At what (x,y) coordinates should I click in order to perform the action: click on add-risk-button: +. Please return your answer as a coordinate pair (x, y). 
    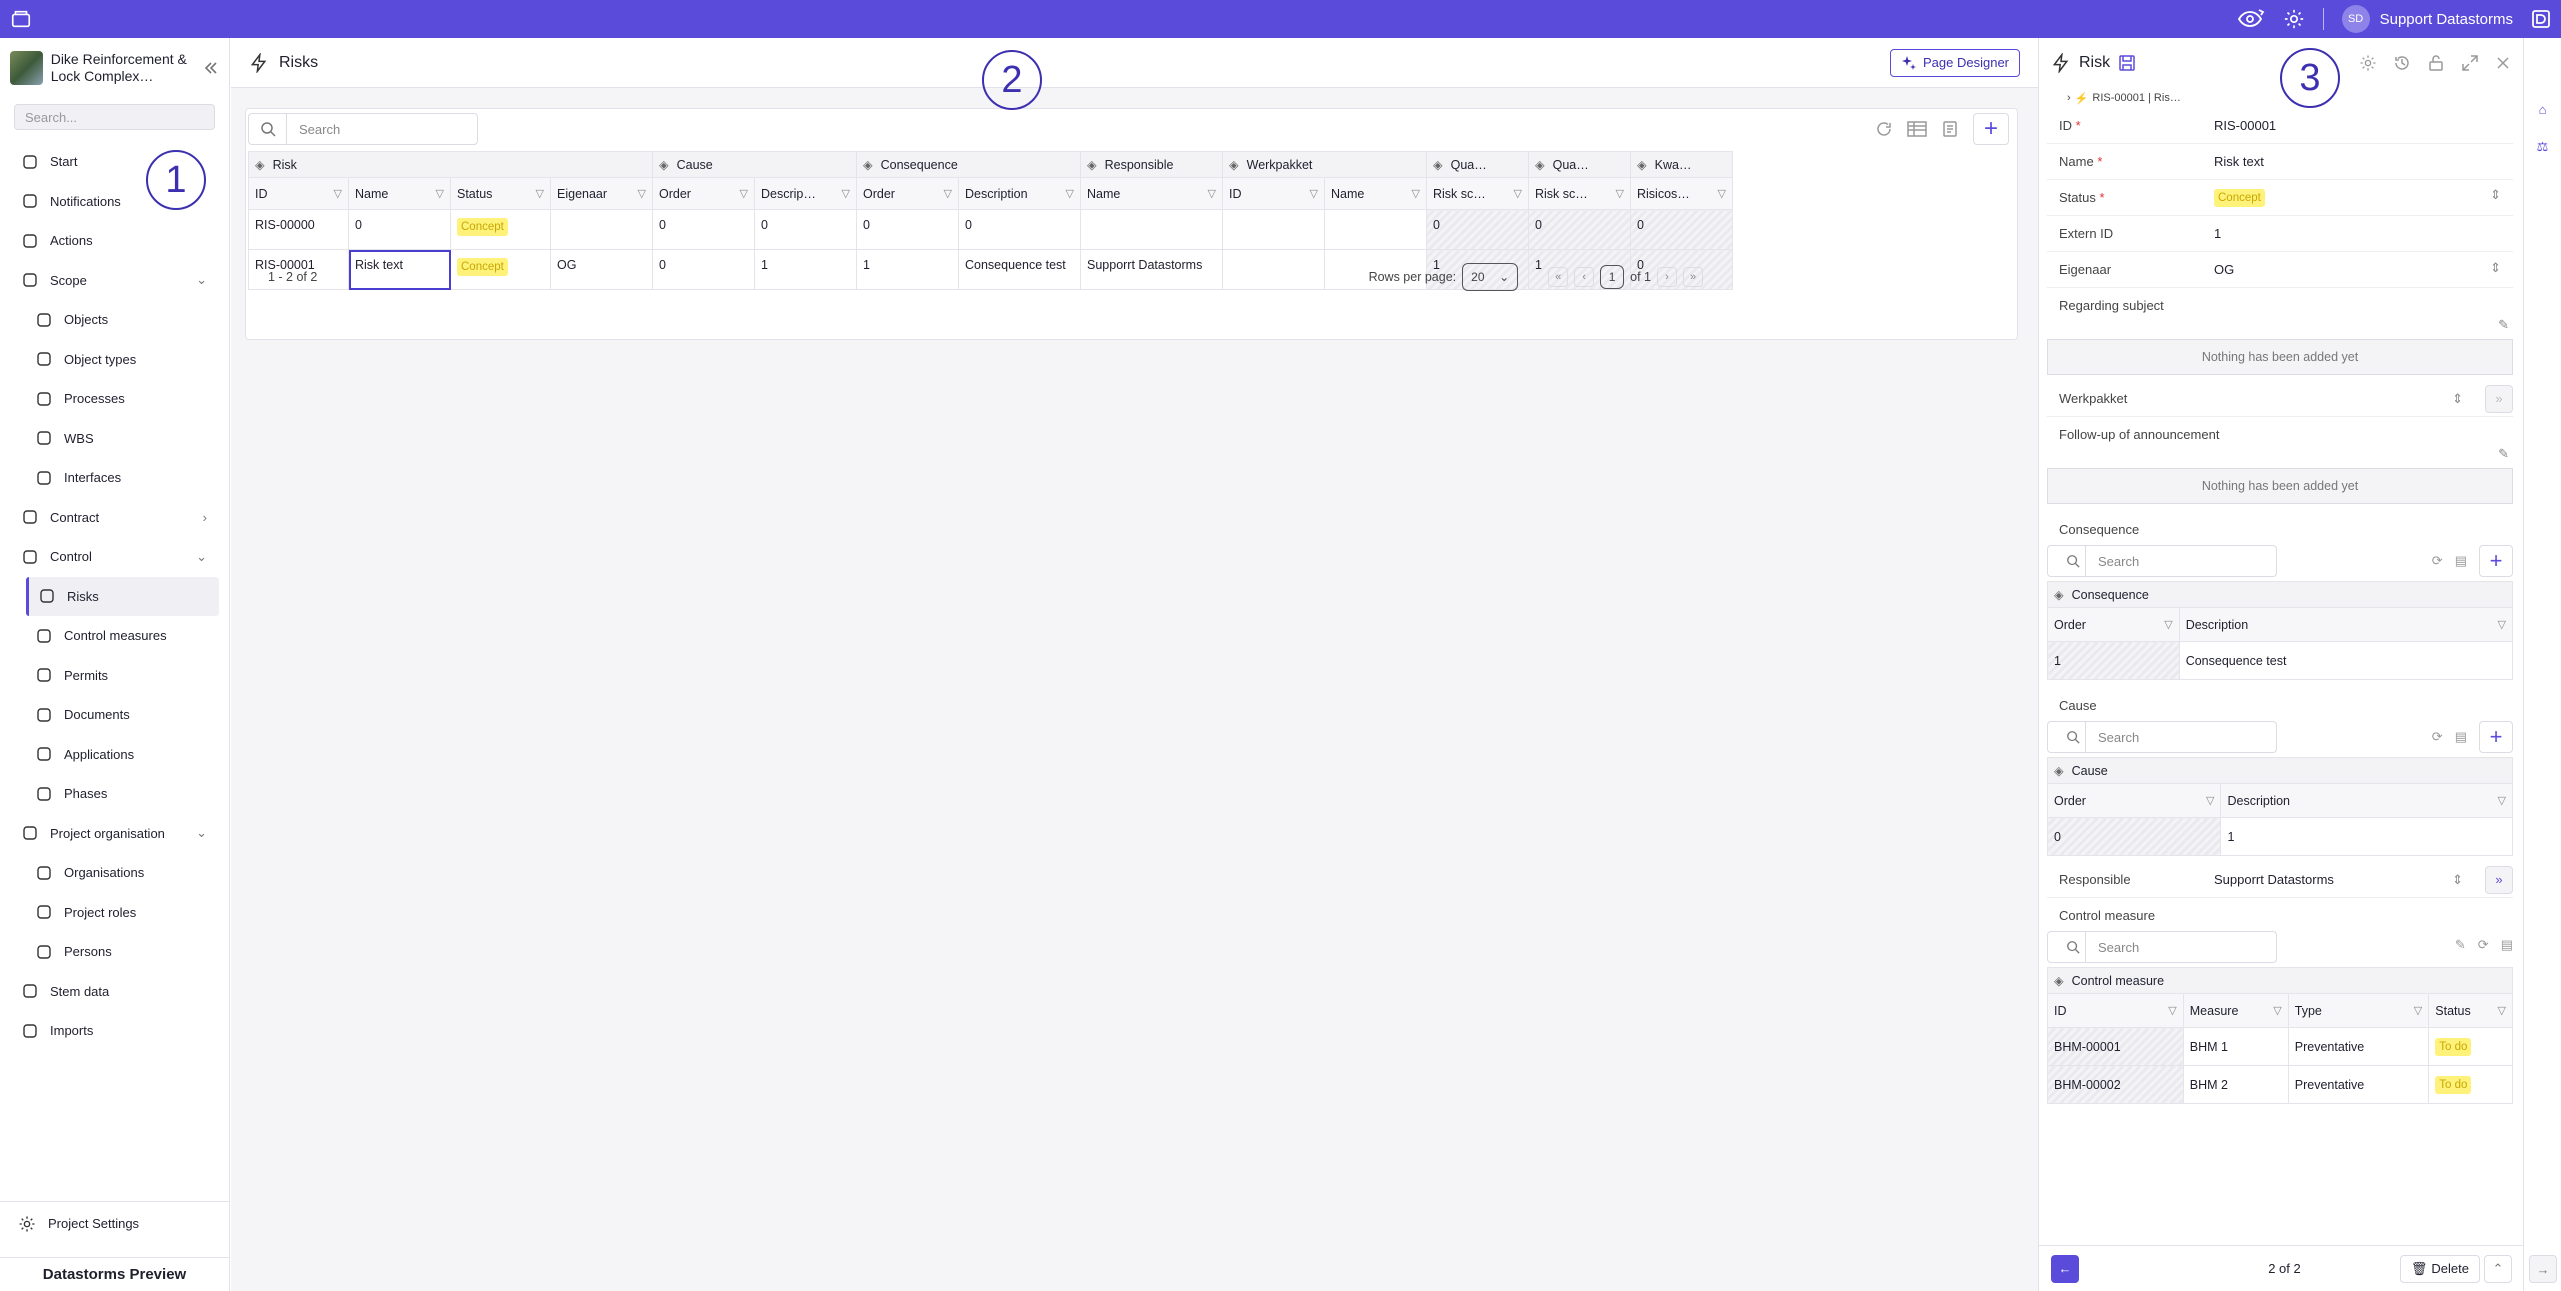
    Looking at the image, I should click on (1991, 129).